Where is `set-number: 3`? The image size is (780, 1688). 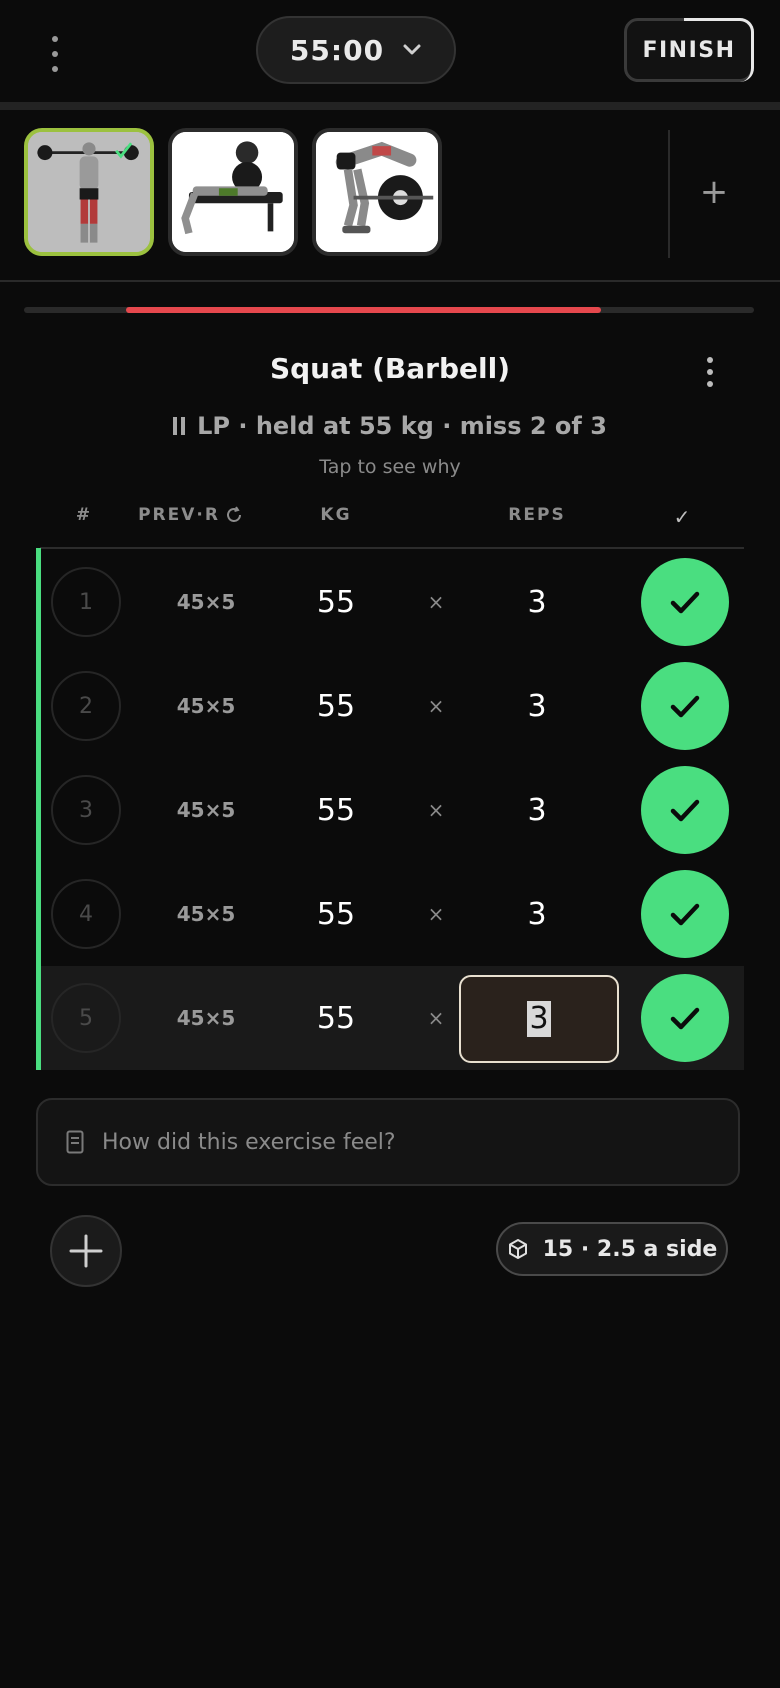 set-number: 3 is located at coordinates (86, 810).